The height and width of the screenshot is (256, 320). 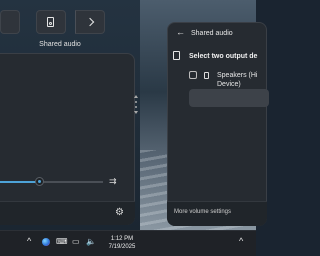 I want to click on flyout-heading: Select two output de, so click(x=223, y=56).